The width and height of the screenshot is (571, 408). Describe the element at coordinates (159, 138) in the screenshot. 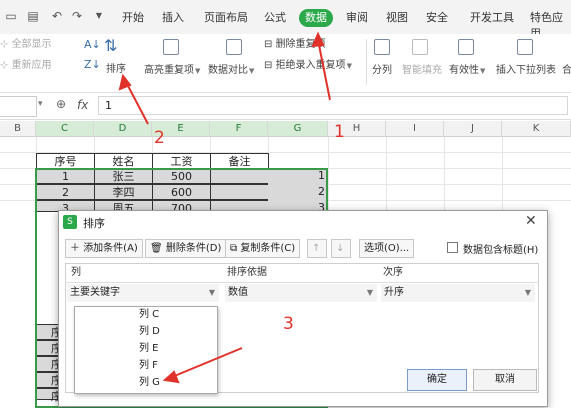

I see `annotation-number-2: 2` at that location.